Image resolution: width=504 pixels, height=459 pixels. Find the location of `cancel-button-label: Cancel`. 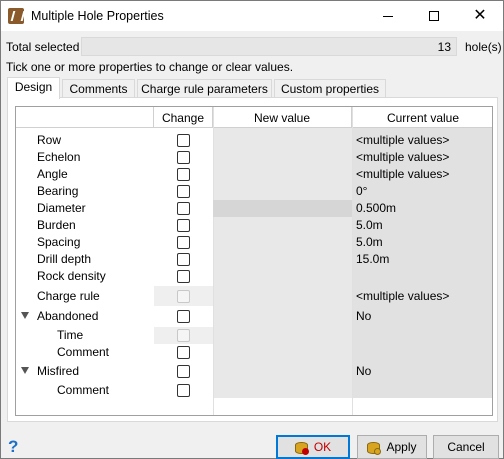

cancel-button-label: Cancel is located at coordinates (466, 447).